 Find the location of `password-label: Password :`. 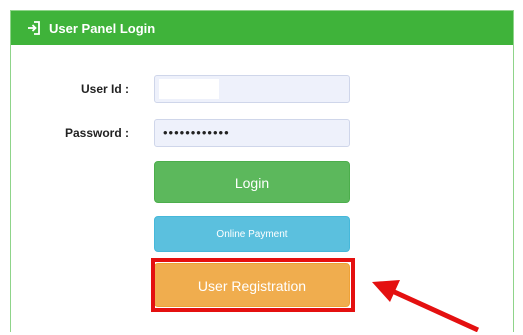

password-label: Password : is located at coordinates (96, 133).